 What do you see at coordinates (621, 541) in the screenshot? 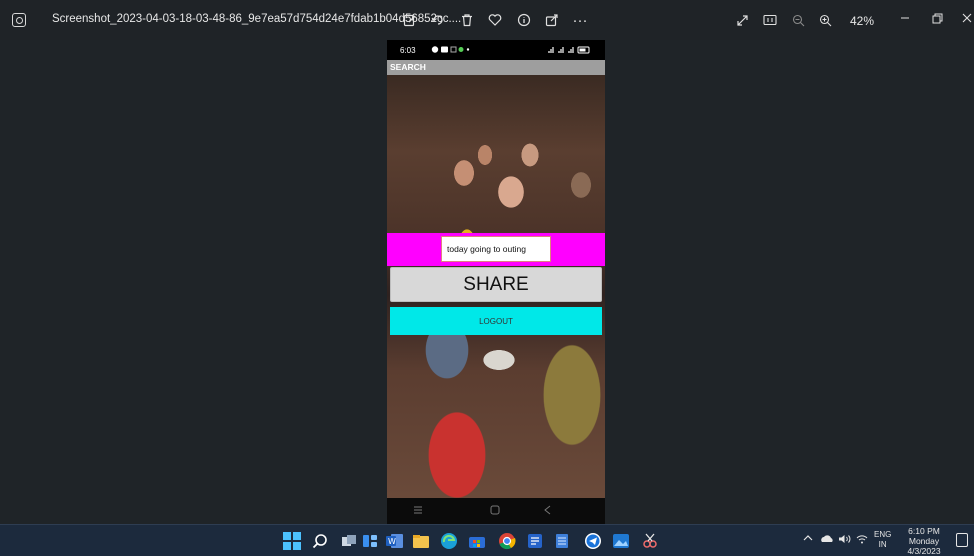
I see `photos-icon` at bounding box center [621, 541].